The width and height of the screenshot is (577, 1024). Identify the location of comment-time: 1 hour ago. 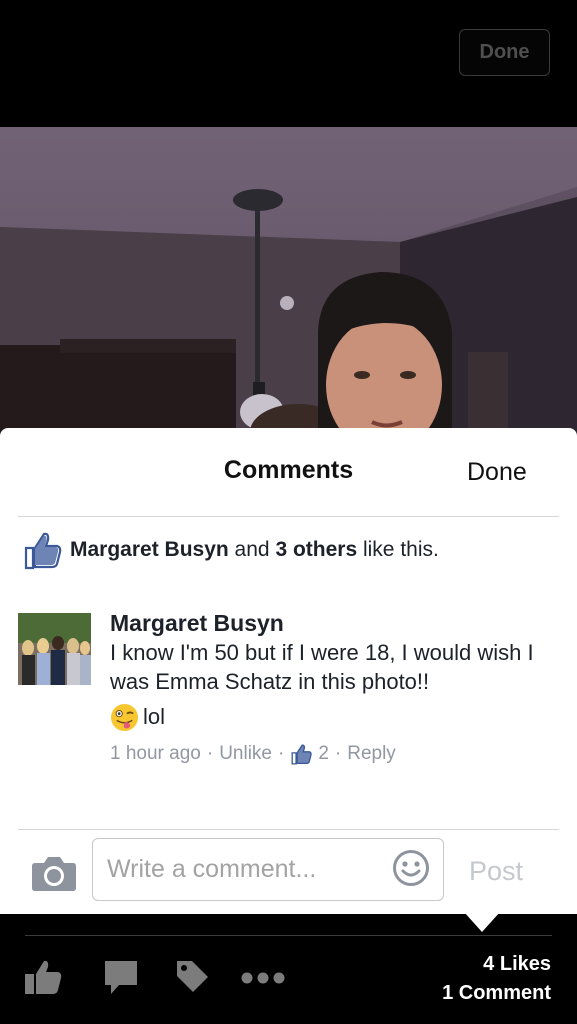
(155, 753).